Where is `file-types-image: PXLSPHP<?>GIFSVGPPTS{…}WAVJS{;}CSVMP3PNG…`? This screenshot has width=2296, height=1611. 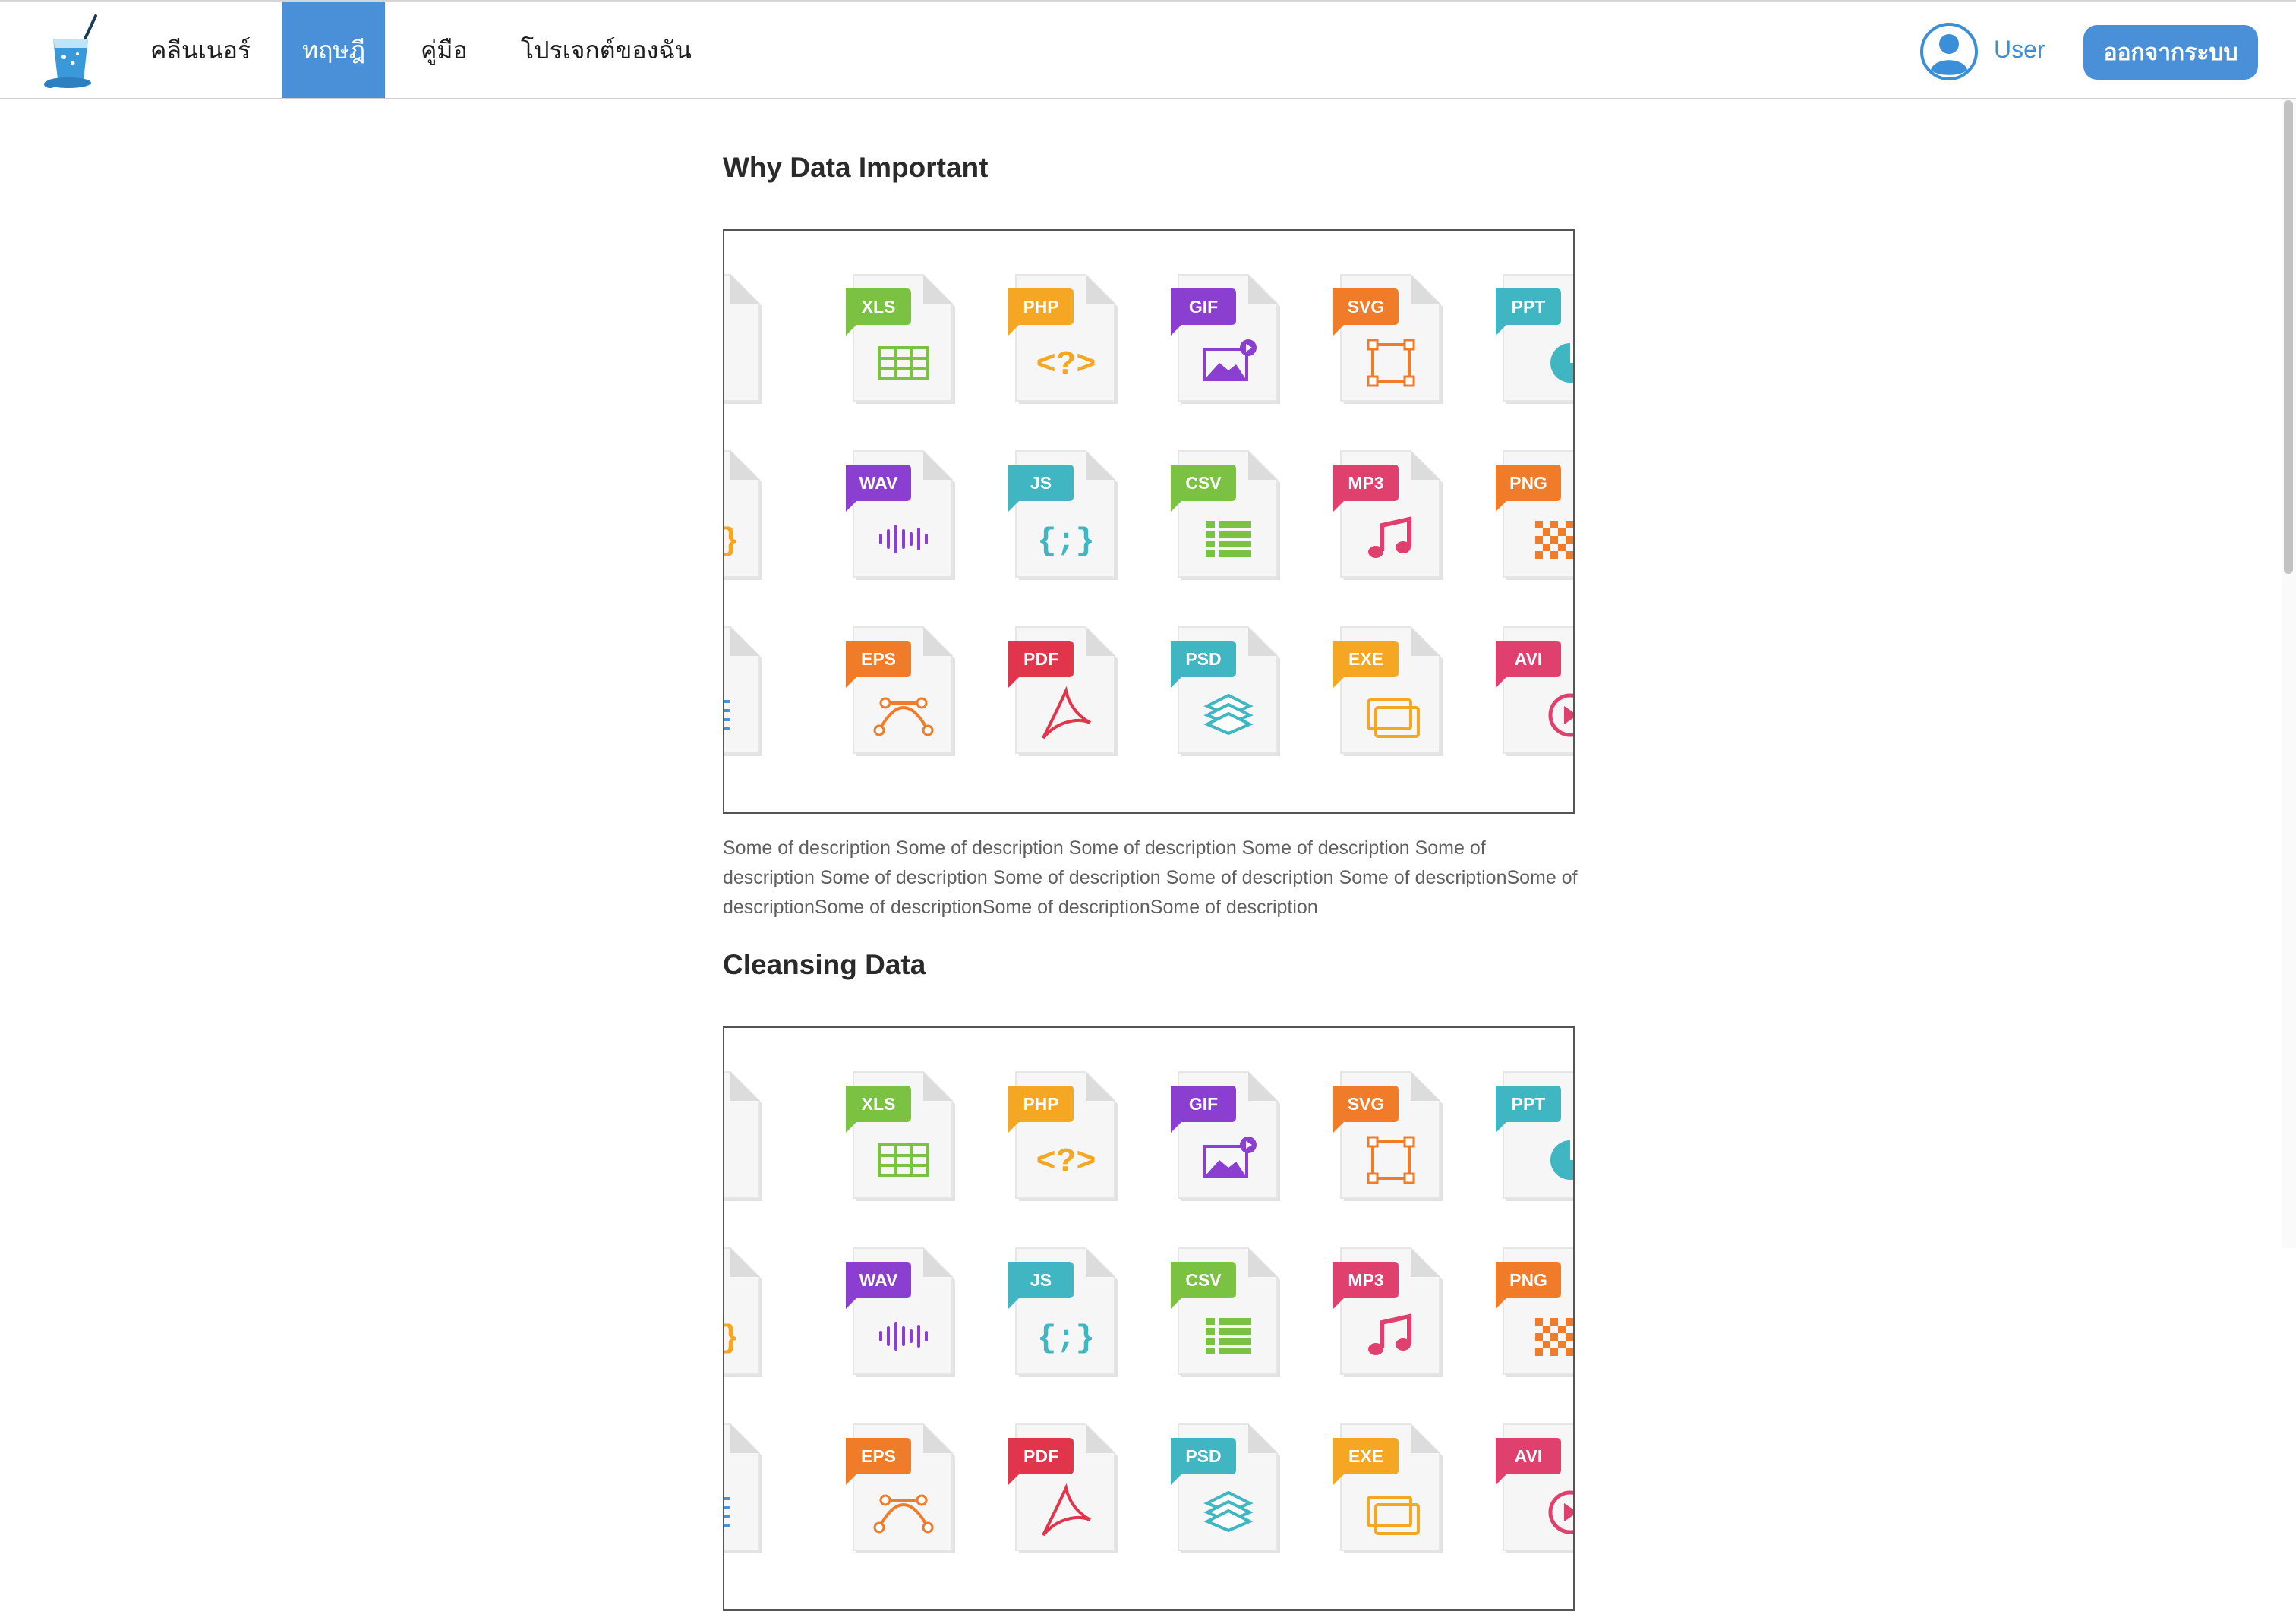 file-types-image: PXLSPHP<?>GIFSVGPPTS{…}WAVJS{;}CSVMP3PNG… is located at coordinates (1149, 521).